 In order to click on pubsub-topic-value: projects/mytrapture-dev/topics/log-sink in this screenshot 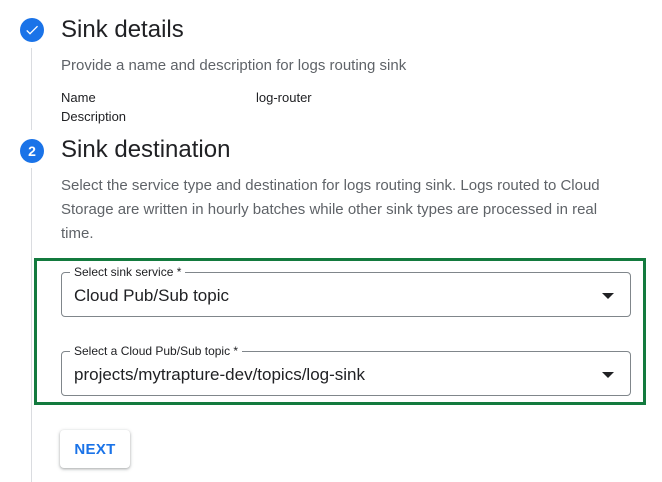, I will do `click(220, 374)`.